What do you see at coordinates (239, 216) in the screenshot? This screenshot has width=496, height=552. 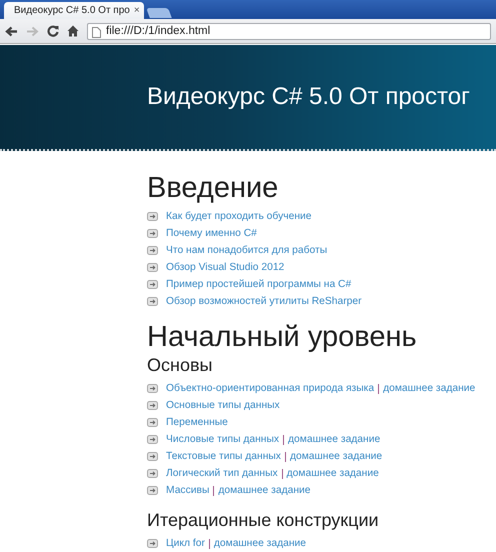 I see `lesson-link: Как будет проходить обучение` at bounding box center [239, 216].